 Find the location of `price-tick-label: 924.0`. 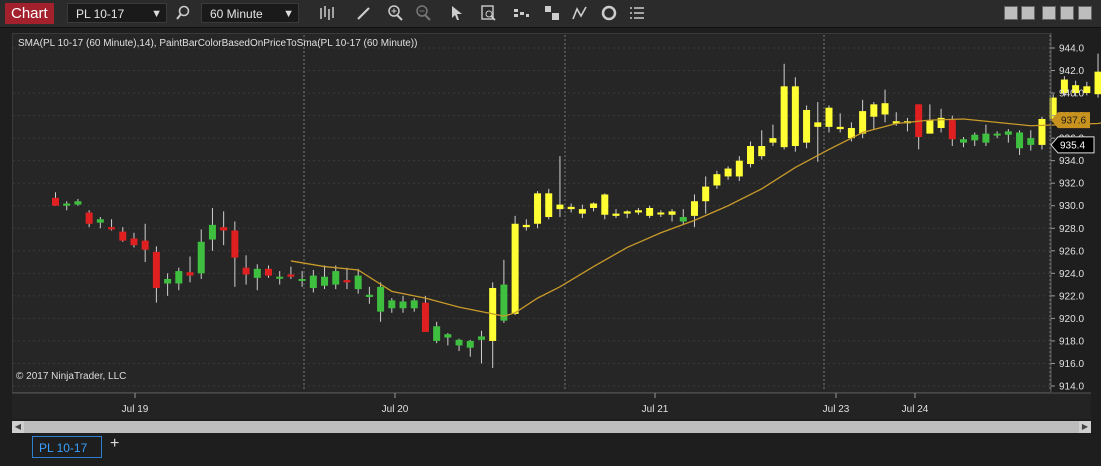

price-tick-label: 924.0 is located at coordinates (1071, 274).